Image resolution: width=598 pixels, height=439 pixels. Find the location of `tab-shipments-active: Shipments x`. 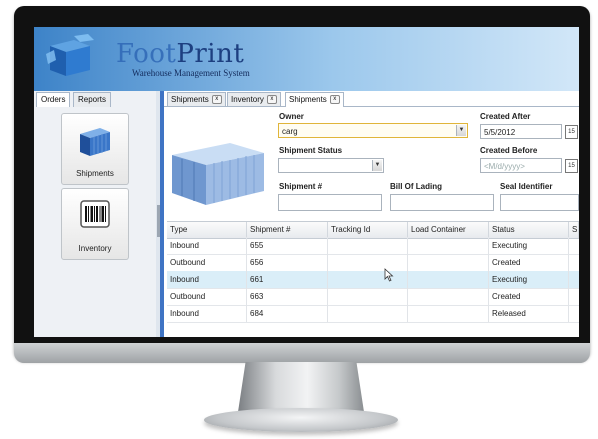

tab-shipments-active: Shipments x is located at coordinates (314, 99).